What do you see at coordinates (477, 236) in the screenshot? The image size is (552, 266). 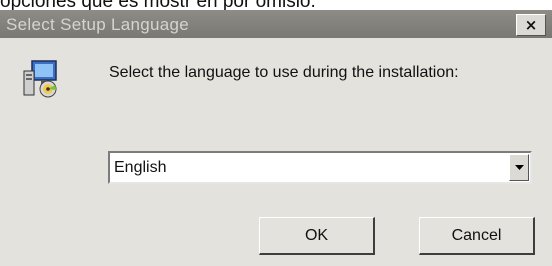 I see `cancel-button: Cancel` at bounding box center [477, 236].